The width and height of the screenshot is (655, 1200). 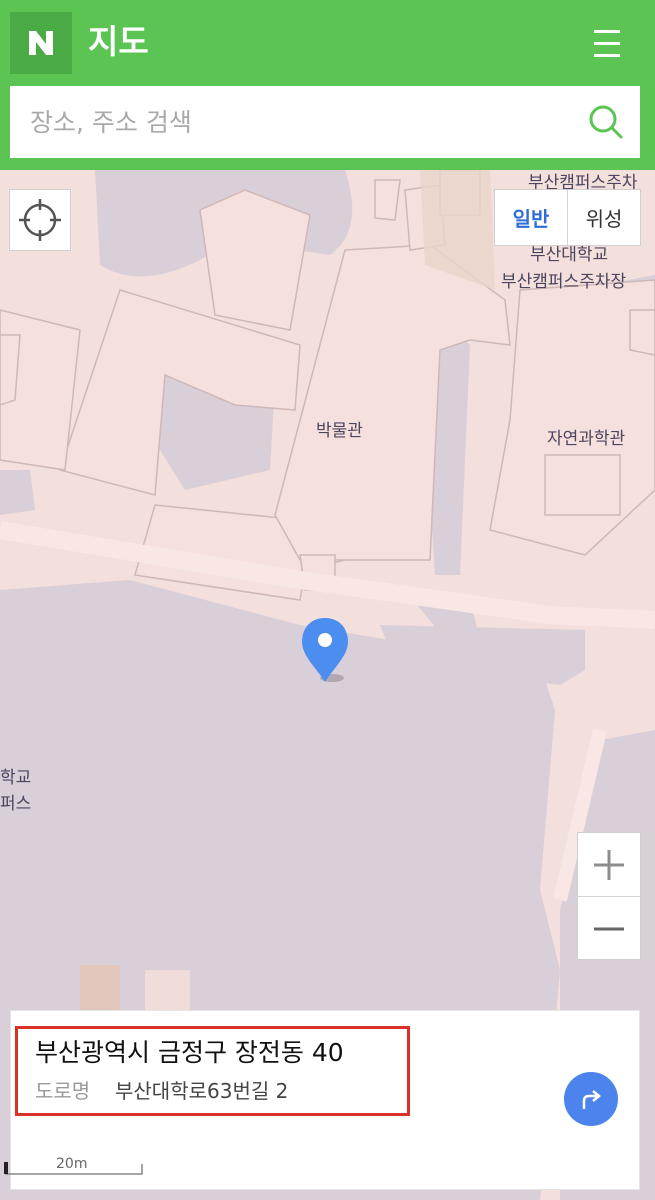 I want to click on search-bar, so click(x=325, y=122).